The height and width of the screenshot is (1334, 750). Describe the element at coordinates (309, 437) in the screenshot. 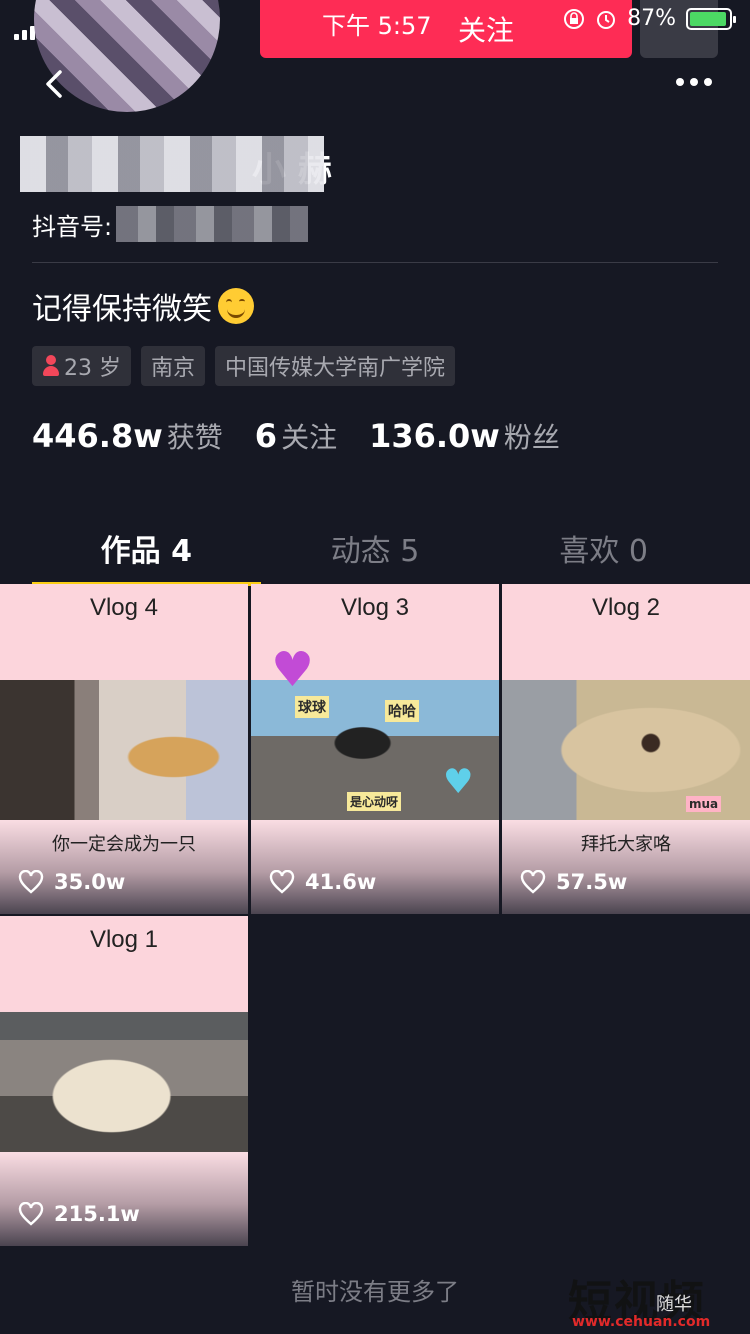

I see `stat-label: 关注` at that location.